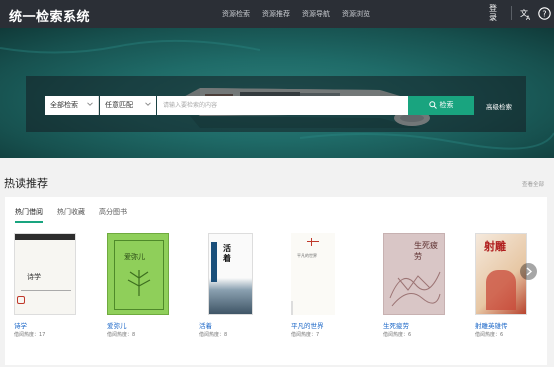  What do you see at coordinates (30, 335) in the screenshot?
I see `book-popularity: 借阅热度：17` at bounding box center [30, 335].